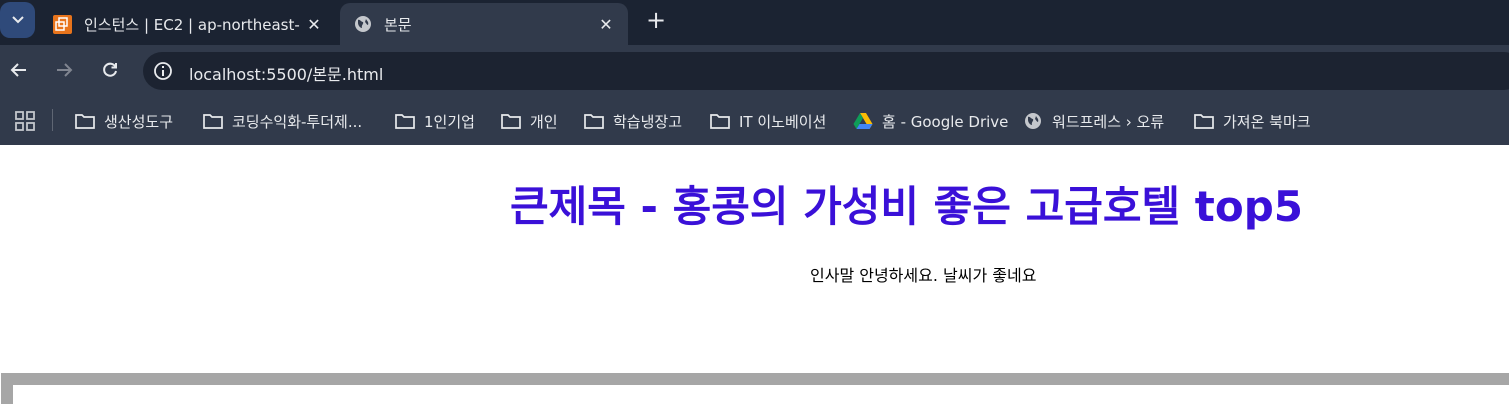  I want to click on bookmark-label: 홈 - Google Drive, so click(945, 121).